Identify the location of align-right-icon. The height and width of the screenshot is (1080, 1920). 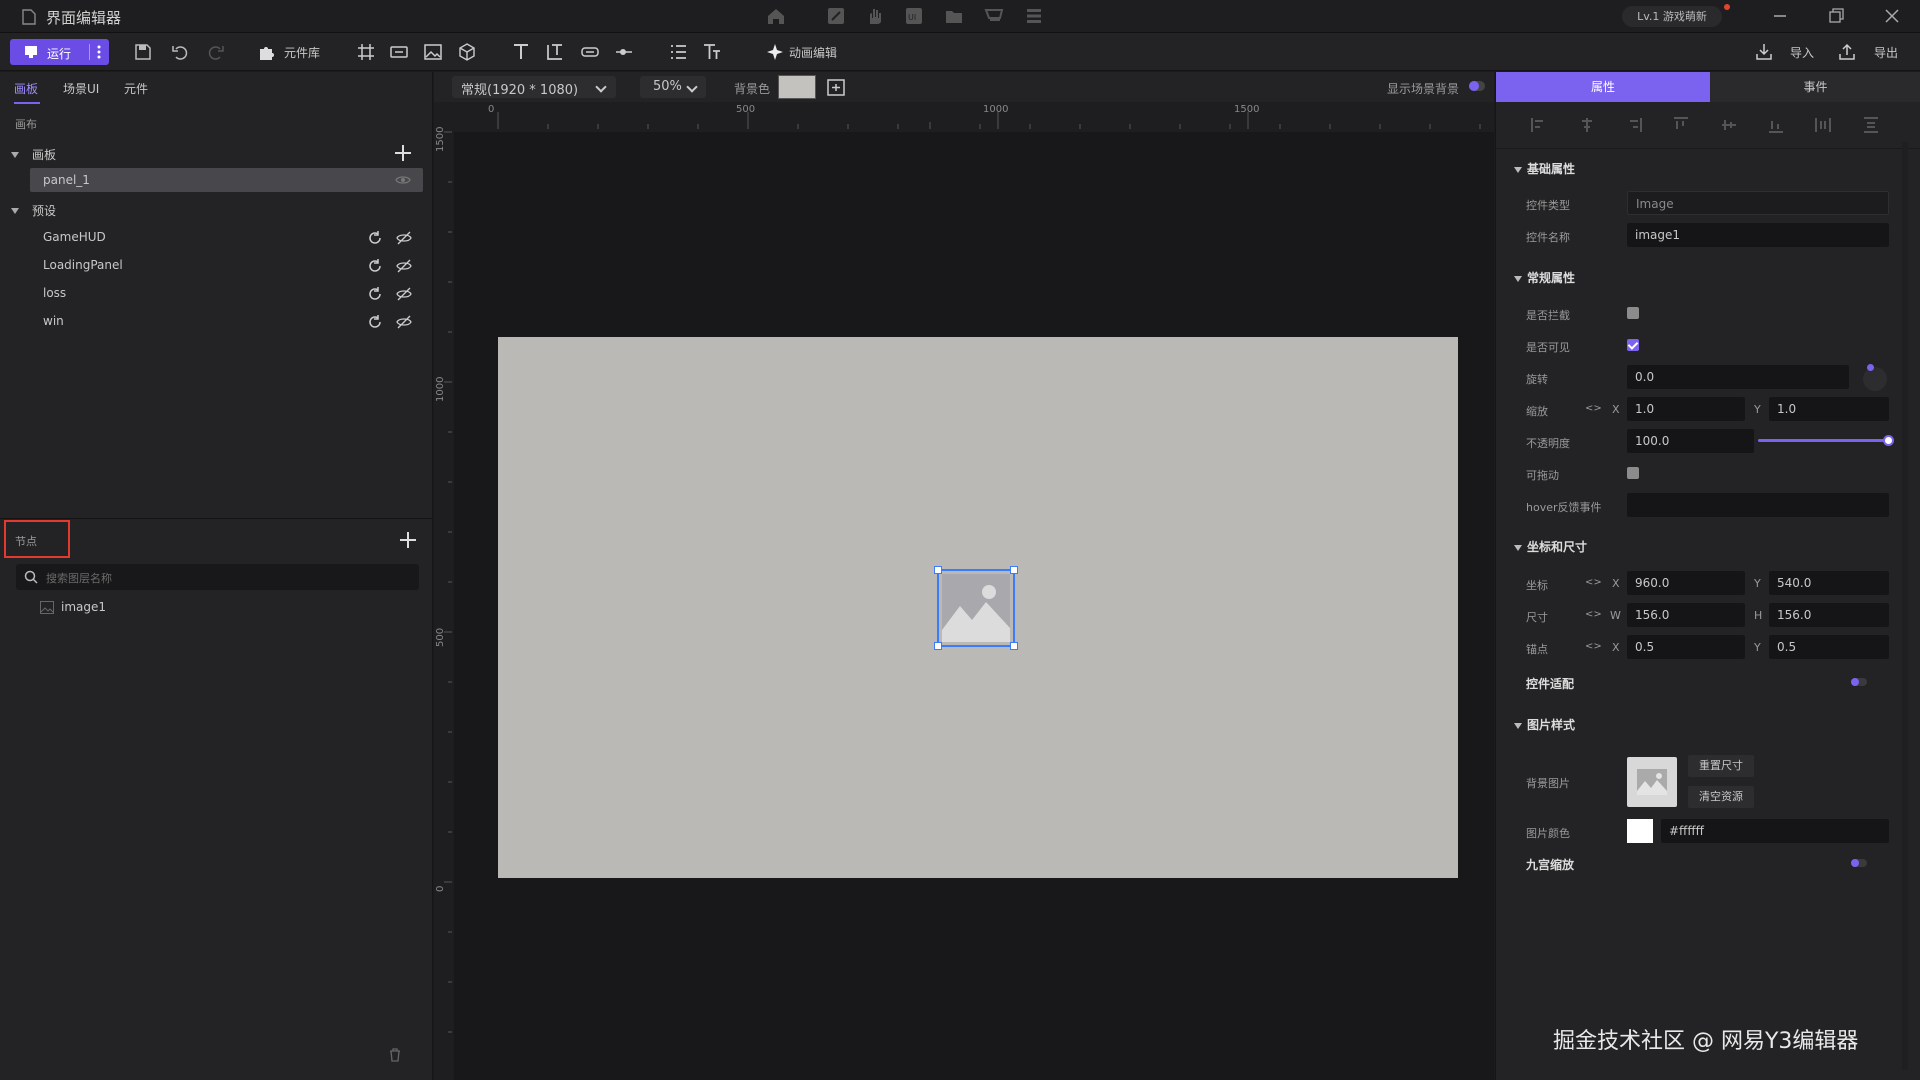
(1634, 125).